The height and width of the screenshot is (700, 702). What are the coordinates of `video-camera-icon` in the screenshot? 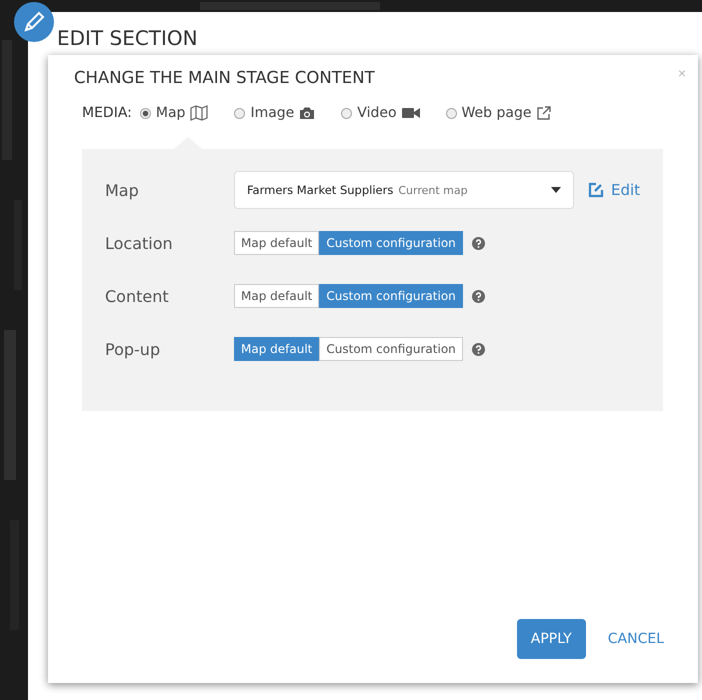 It's located at (411, 113).